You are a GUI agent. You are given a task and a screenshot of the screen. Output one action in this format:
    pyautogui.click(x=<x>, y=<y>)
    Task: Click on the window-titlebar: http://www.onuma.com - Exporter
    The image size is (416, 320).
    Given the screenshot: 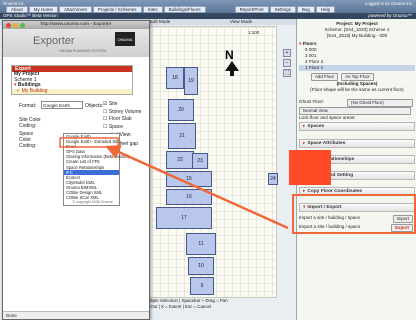 What is the action you would take?
    pyautogui.click(x=76, y=25)
    